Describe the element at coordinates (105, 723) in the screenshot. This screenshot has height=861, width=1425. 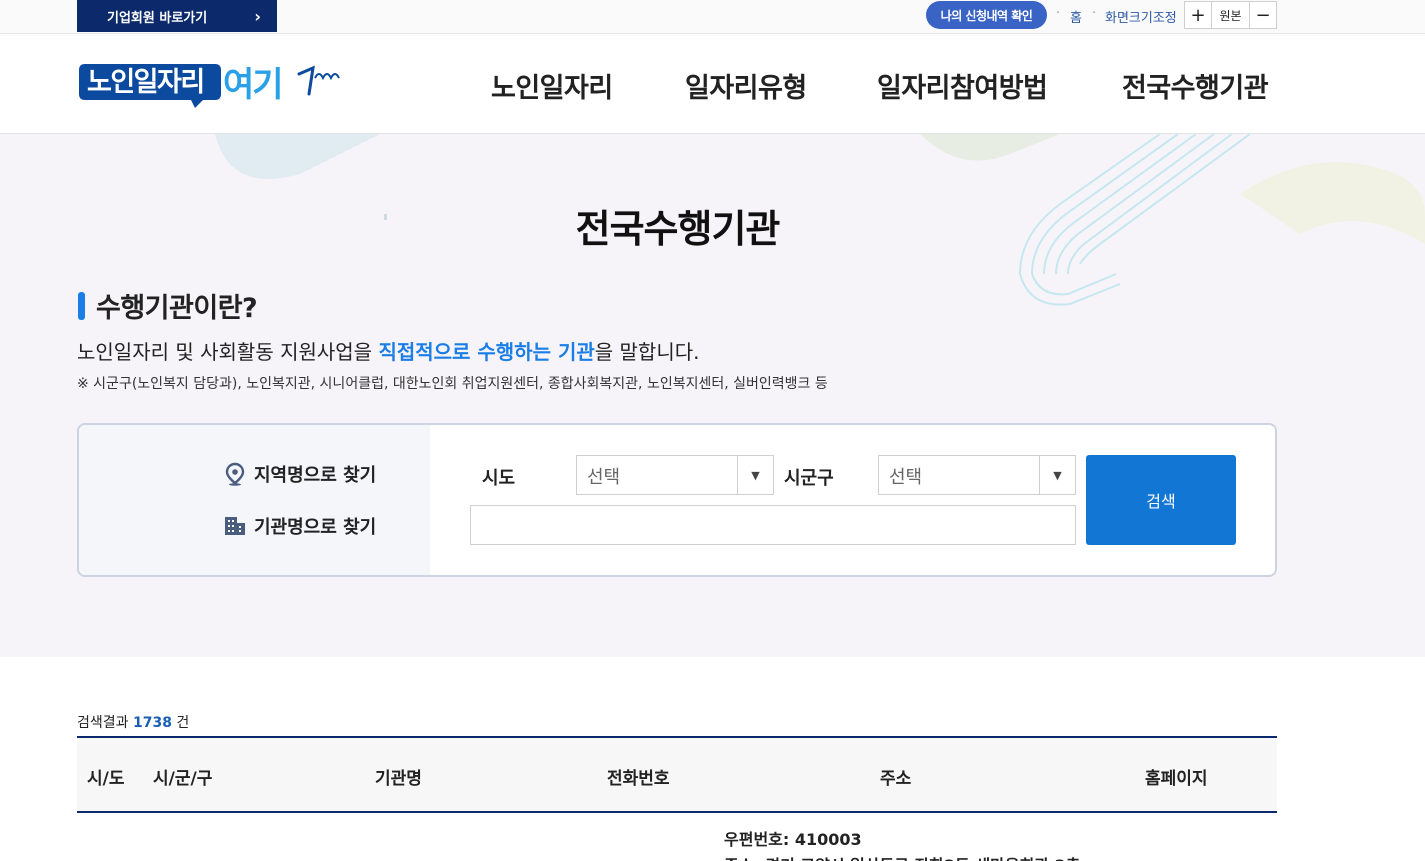
I see `result-count-prefix: 검색결과` at that location.